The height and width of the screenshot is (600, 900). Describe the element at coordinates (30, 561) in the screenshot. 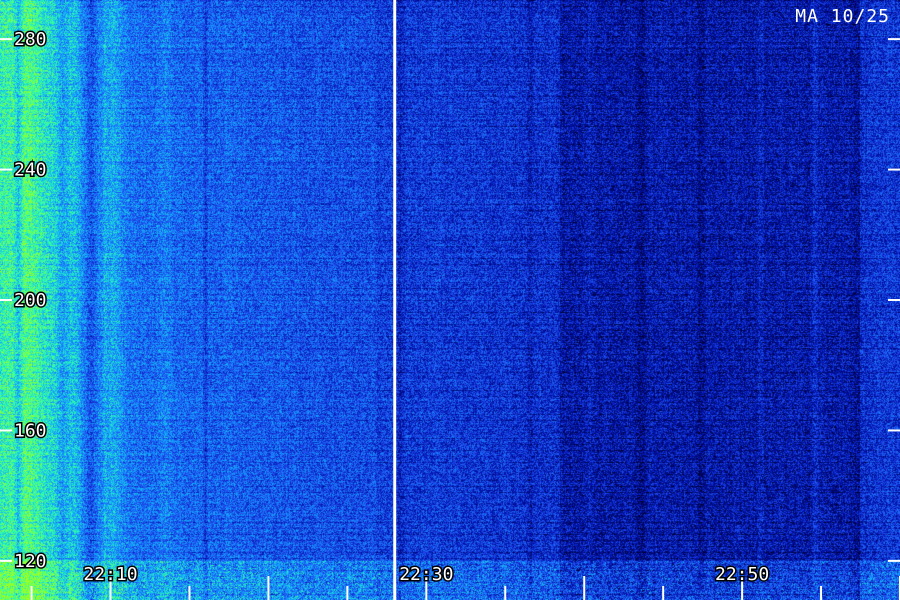

I see `y-tick-label: 120` at that location.